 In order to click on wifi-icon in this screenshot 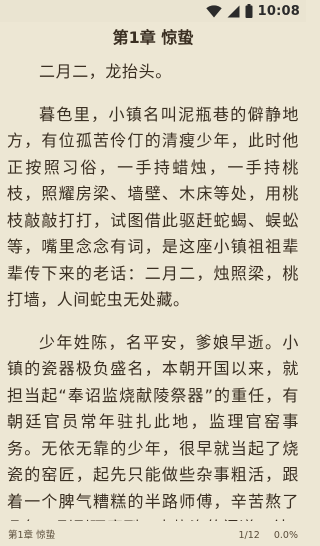, I will do `click(213, 11)`.